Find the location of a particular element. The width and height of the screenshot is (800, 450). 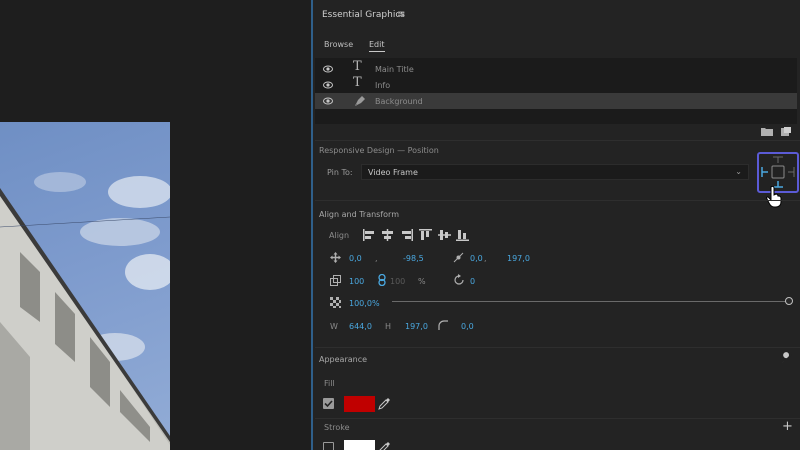

pen-shape-layer-icon is located at coordinates (360, 101).